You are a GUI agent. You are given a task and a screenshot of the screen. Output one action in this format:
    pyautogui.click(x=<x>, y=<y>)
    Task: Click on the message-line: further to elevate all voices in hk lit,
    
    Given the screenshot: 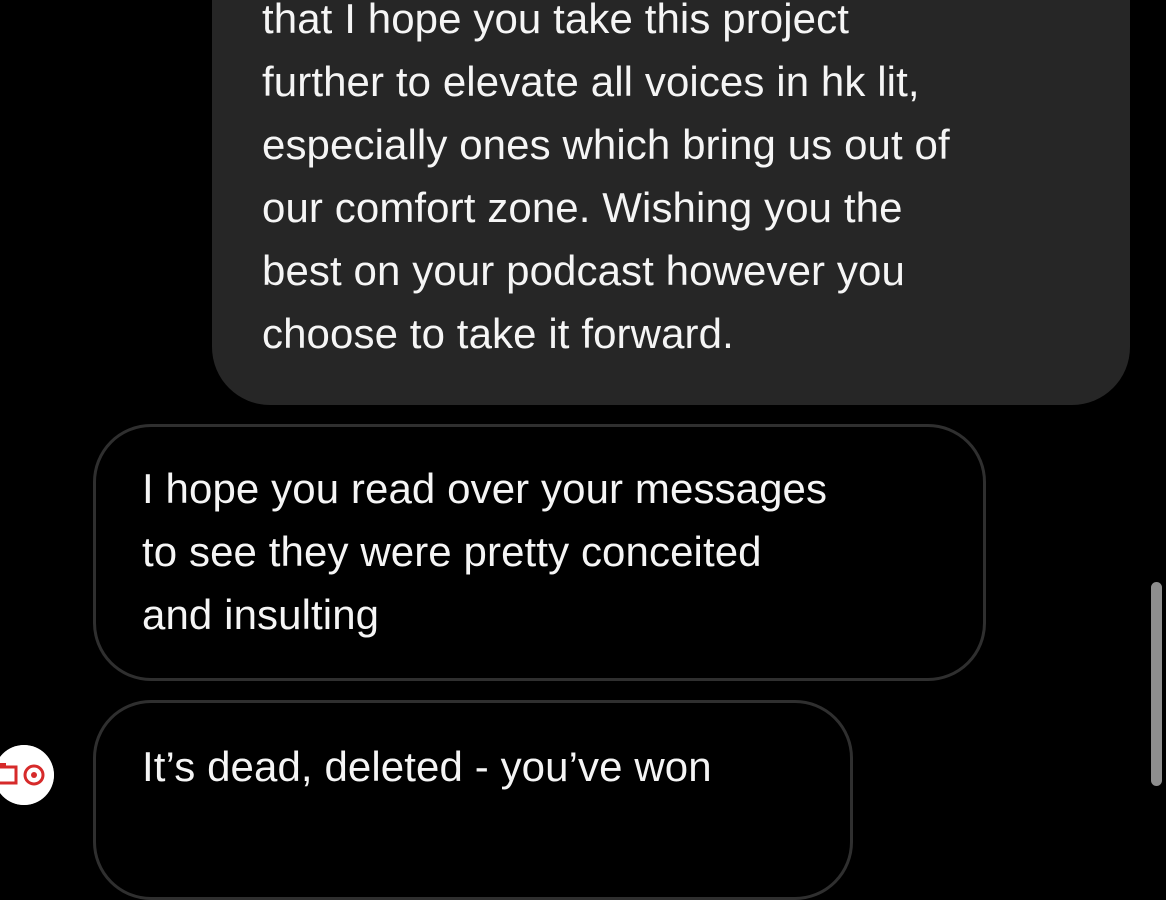 What is the action you would take?
    pyautogui.click(x=591, y=81)
    